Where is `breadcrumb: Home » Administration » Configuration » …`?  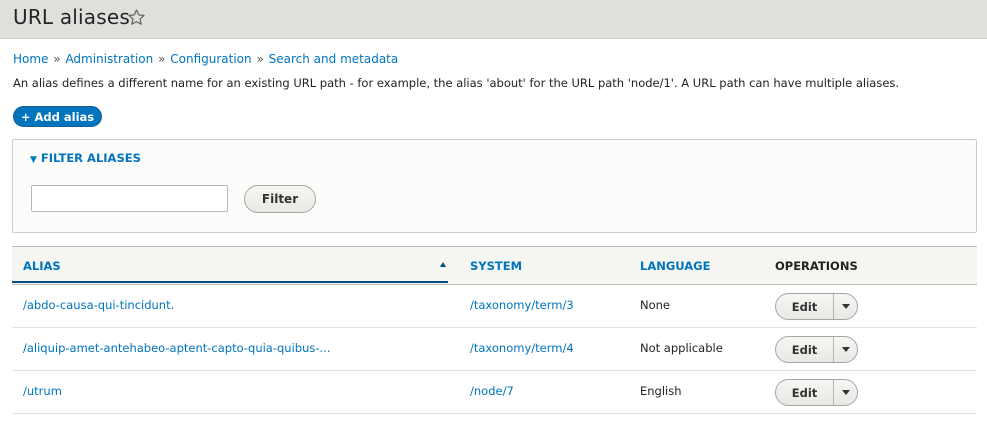
breadcrumb: Home » Administration » Configuration » … is located at coordinates (205, 59).